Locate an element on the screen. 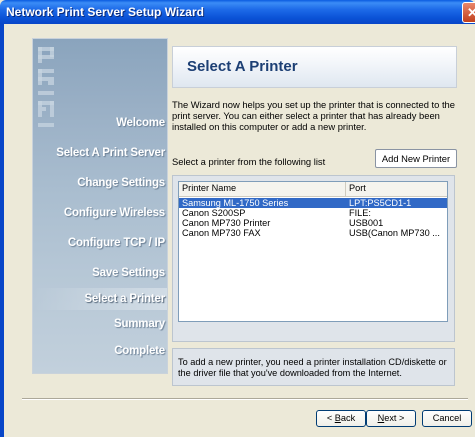 The height and width of the screenshot is (437, 475). step-summary: Summary is located at coordinates (139, 324).